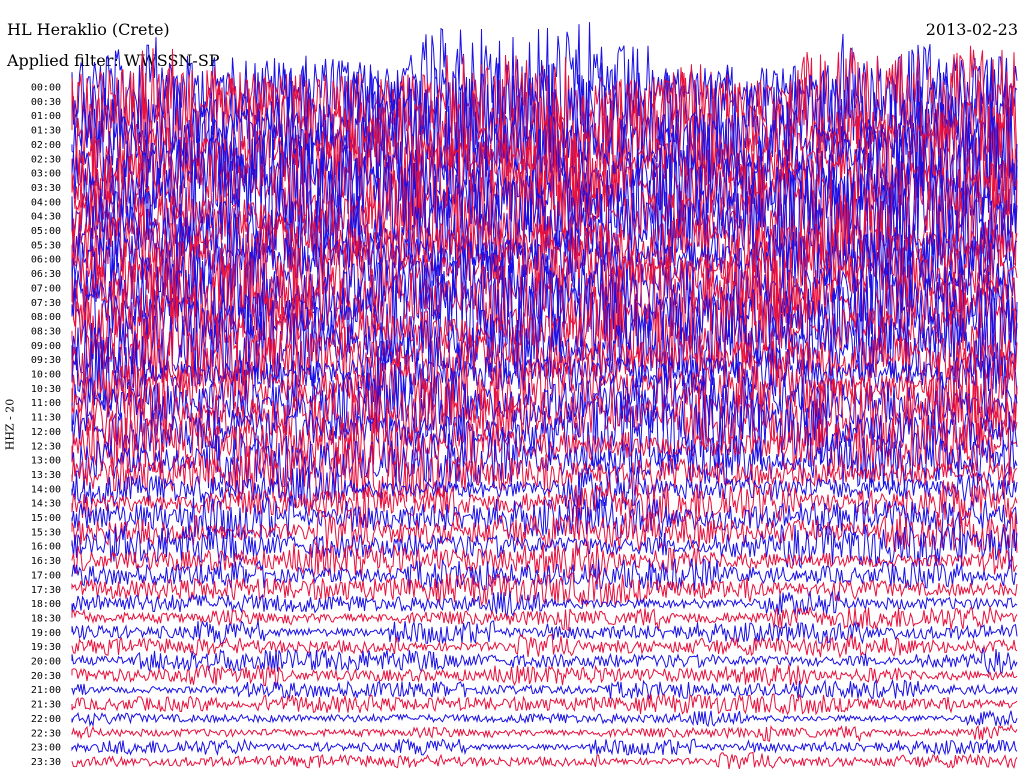 The width and height of the screenshot is (1024, 780). What do you see at coordinates (46, 532) in the screenshot?
I see `time-label: 15:30` at bounding box center [46, 532].